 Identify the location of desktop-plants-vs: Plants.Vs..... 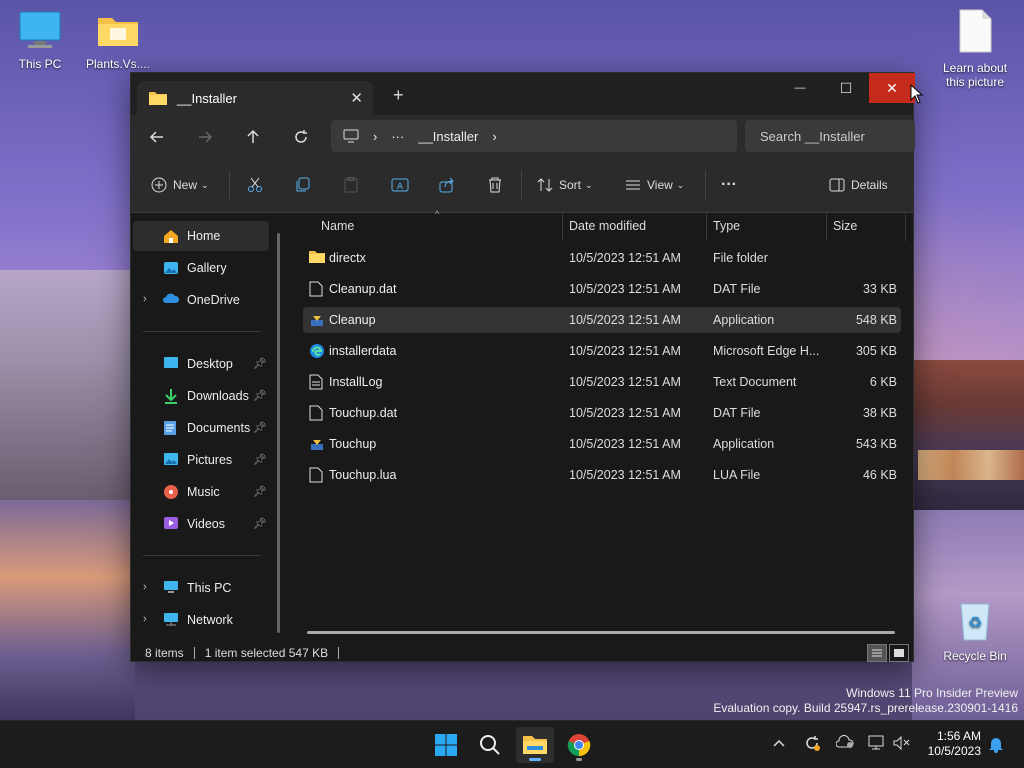
(118, 40).